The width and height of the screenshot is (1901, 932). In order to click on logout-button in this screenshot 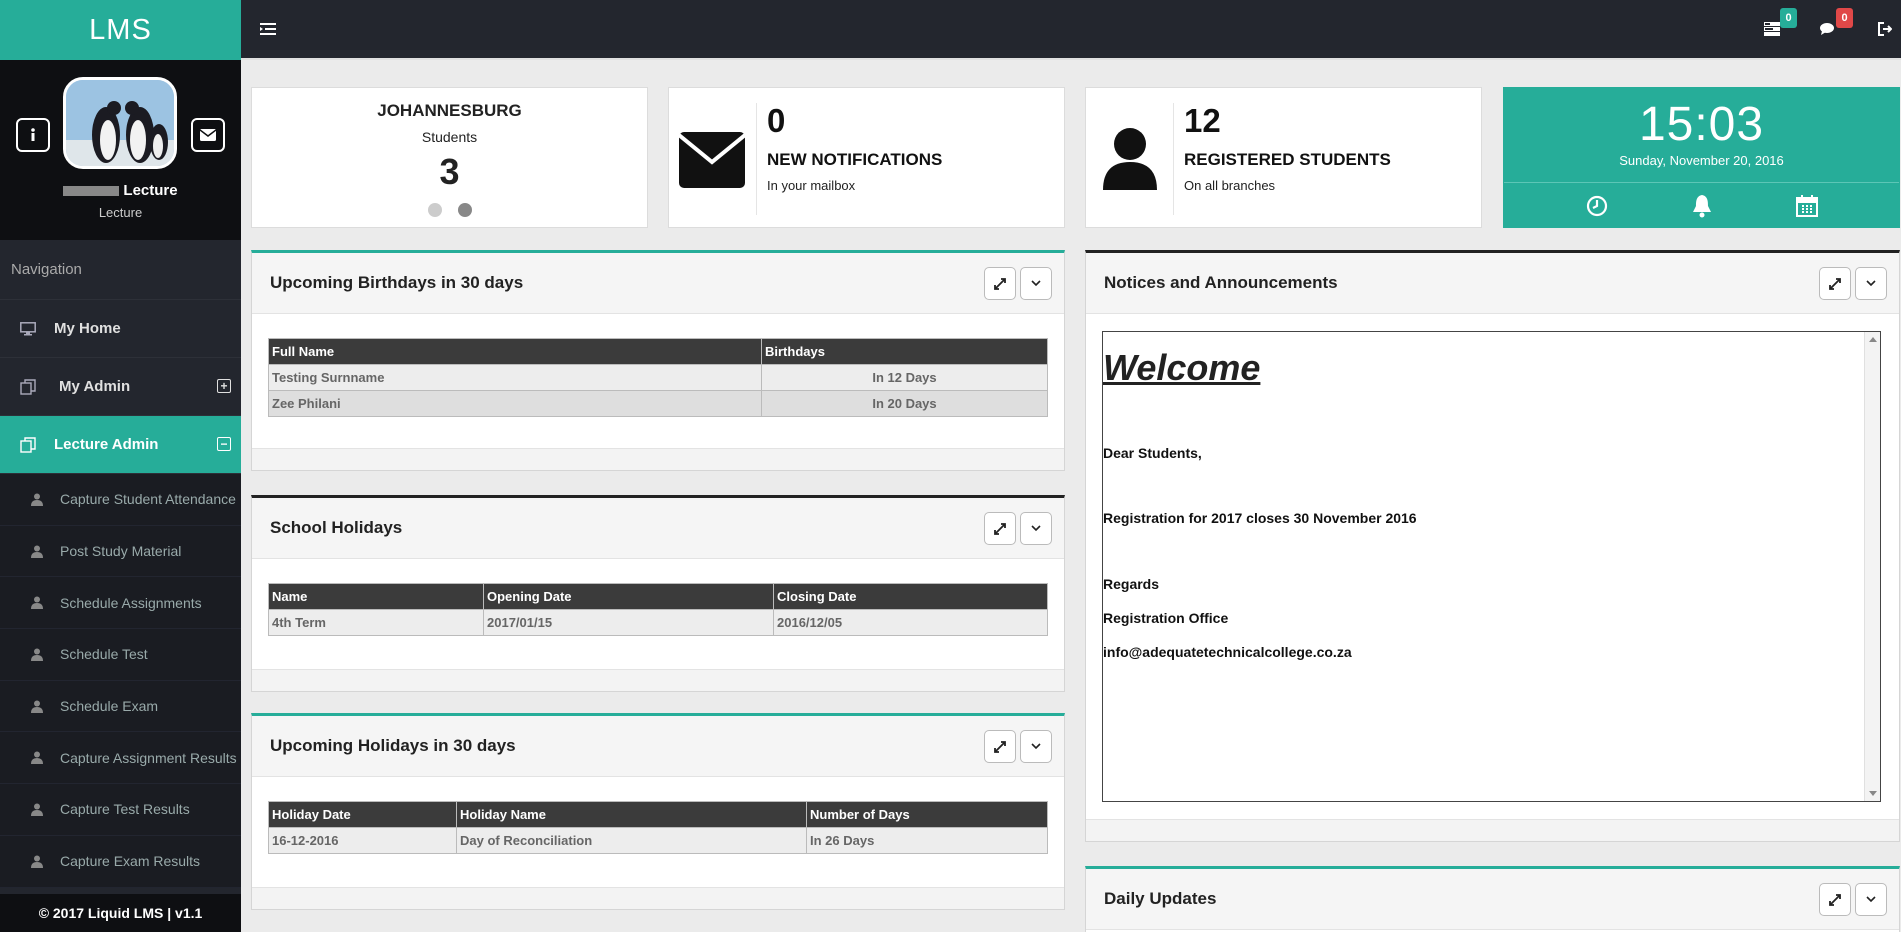, I will do `click(1885, 29)`.